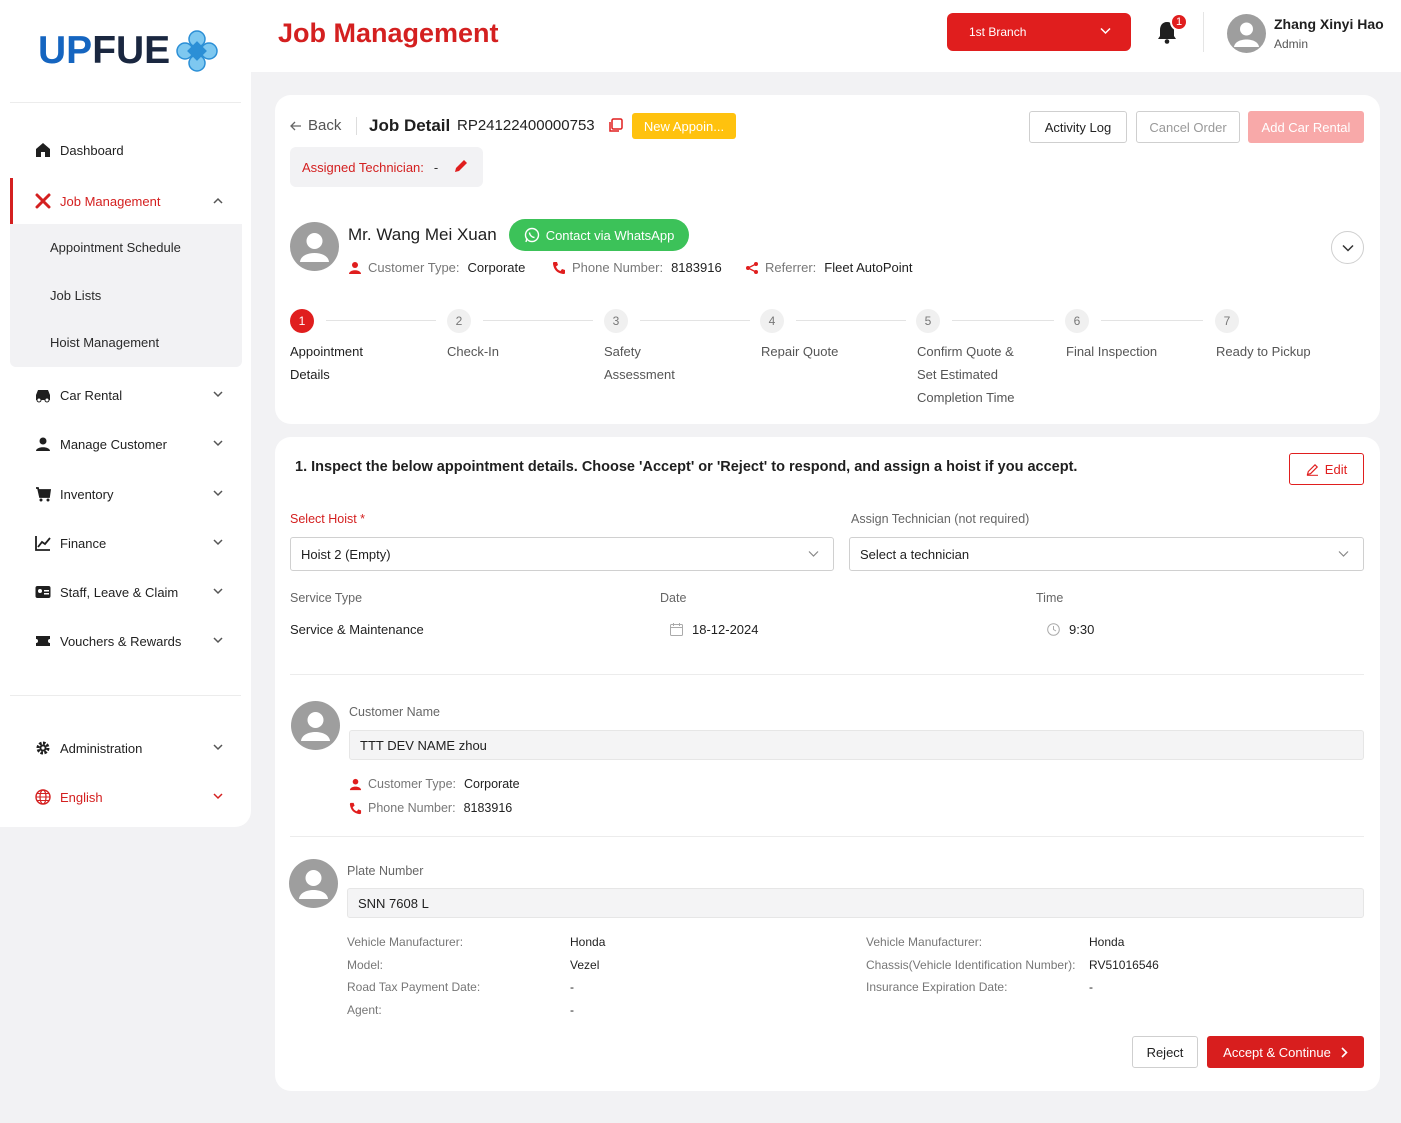 This screenshot has height=1123, width=1401. I want to click on language-label: English, so click(81, 797).